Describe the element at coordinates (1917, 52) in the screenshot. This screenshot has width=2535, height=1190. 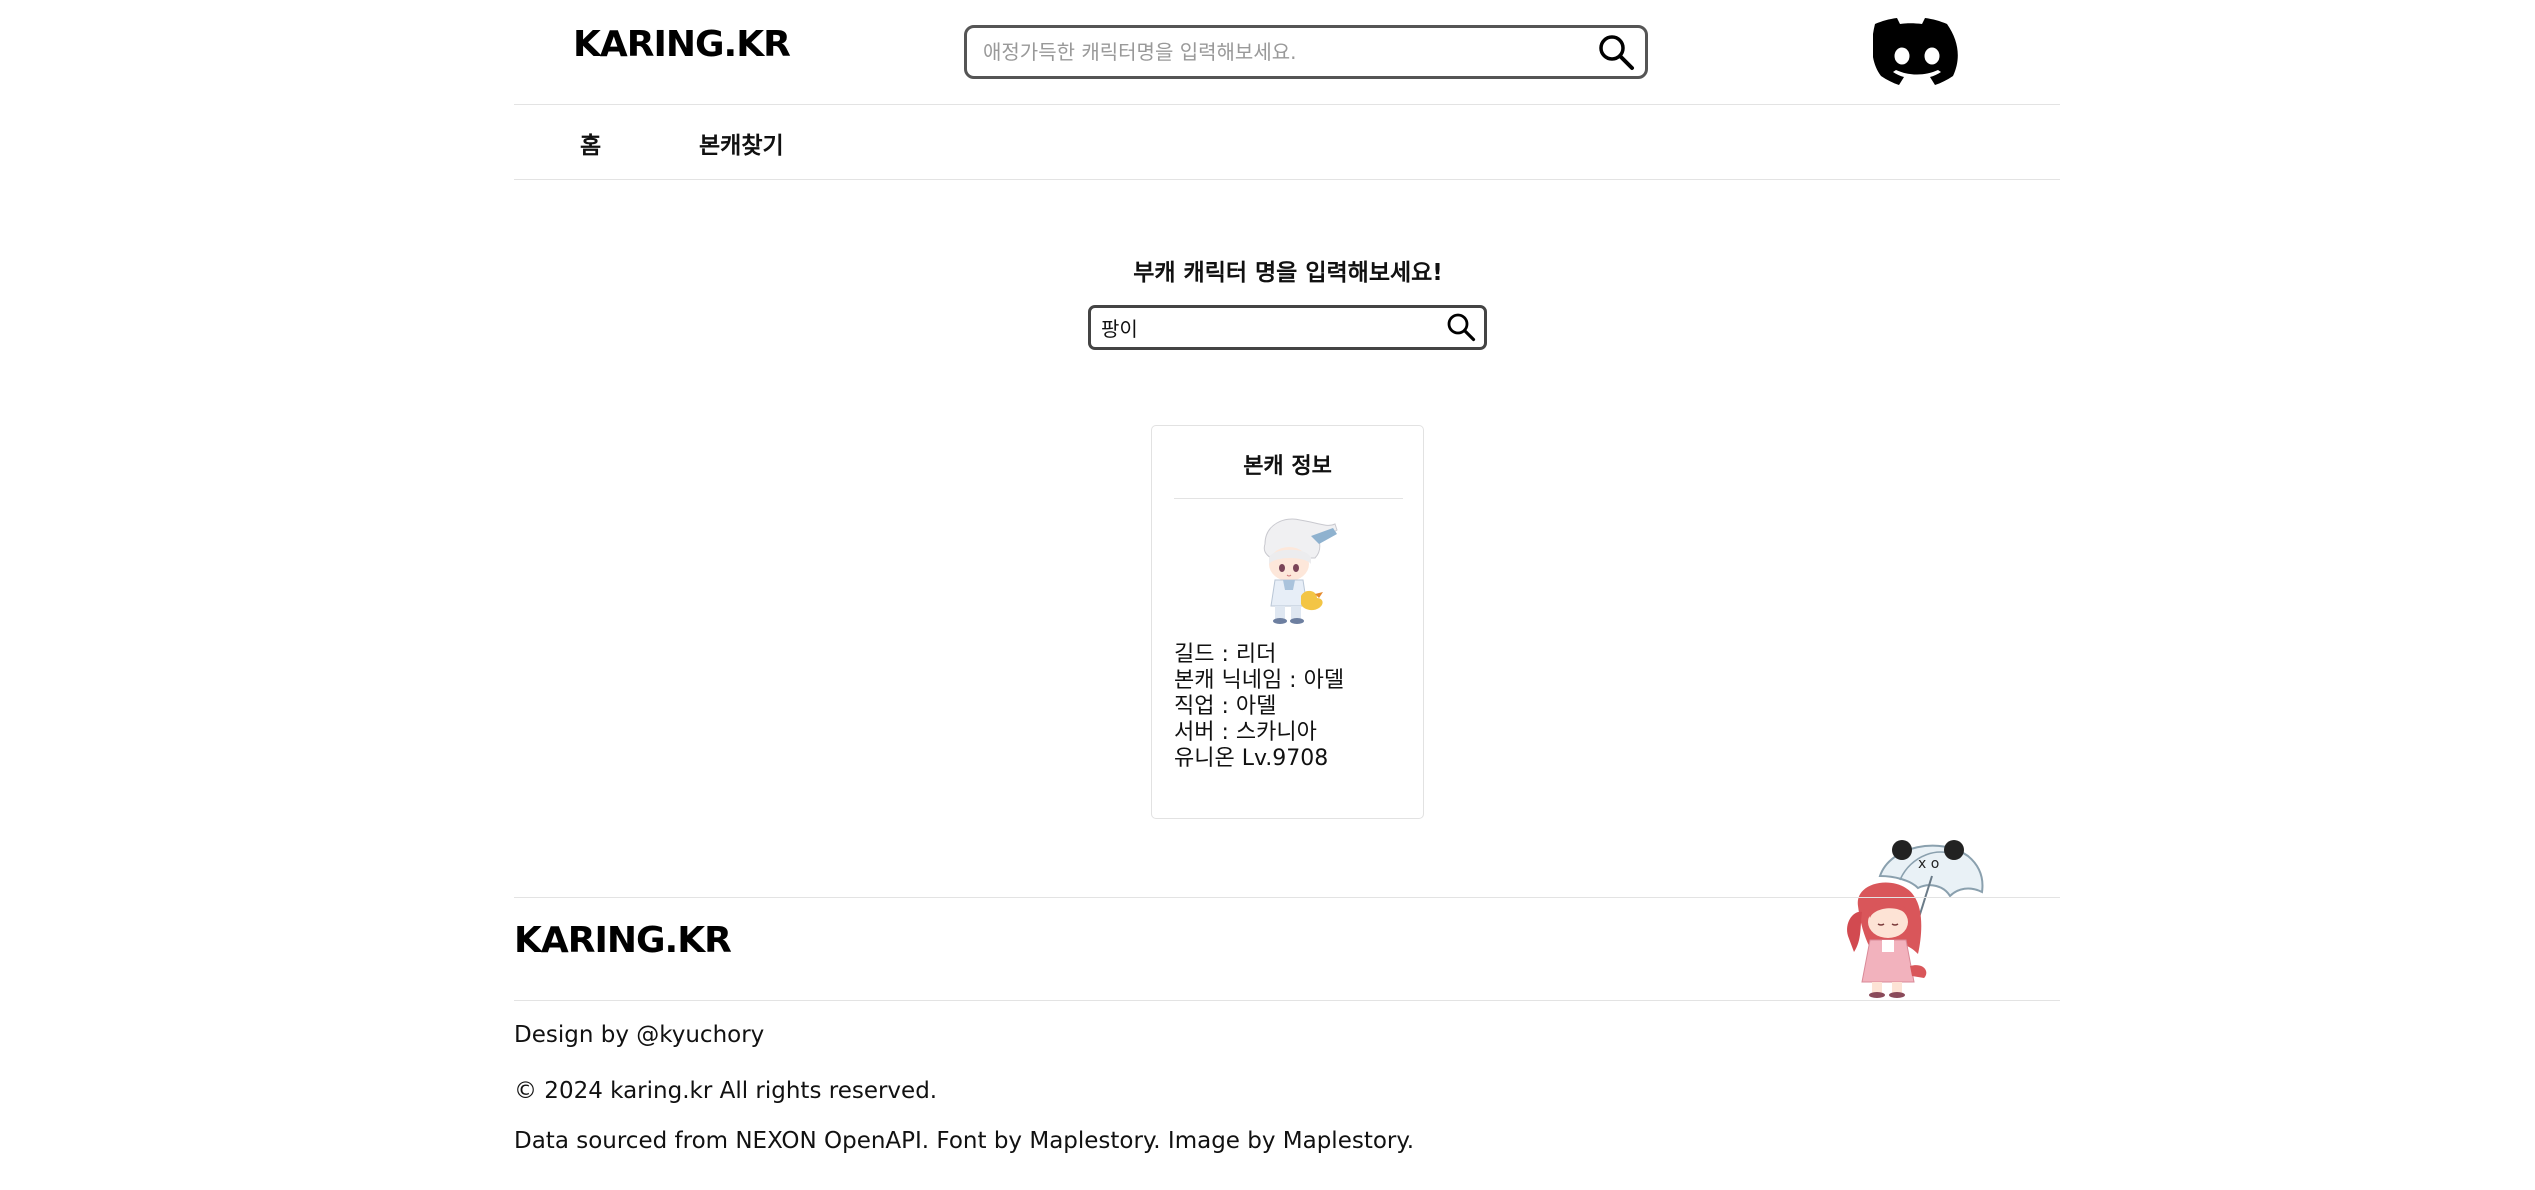
I see `discord-icon` at that location.